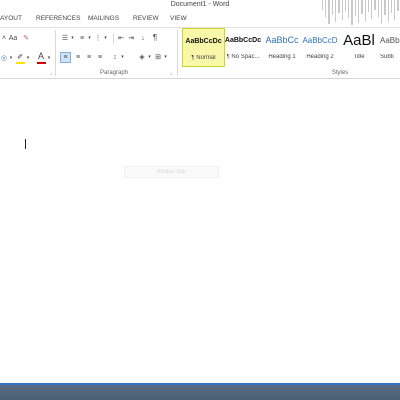 This screenshot has width=400, height=400. Describe the element at coordinates (155, 38) in the screenshot. I see `show-marks-button: ¶` at that location.